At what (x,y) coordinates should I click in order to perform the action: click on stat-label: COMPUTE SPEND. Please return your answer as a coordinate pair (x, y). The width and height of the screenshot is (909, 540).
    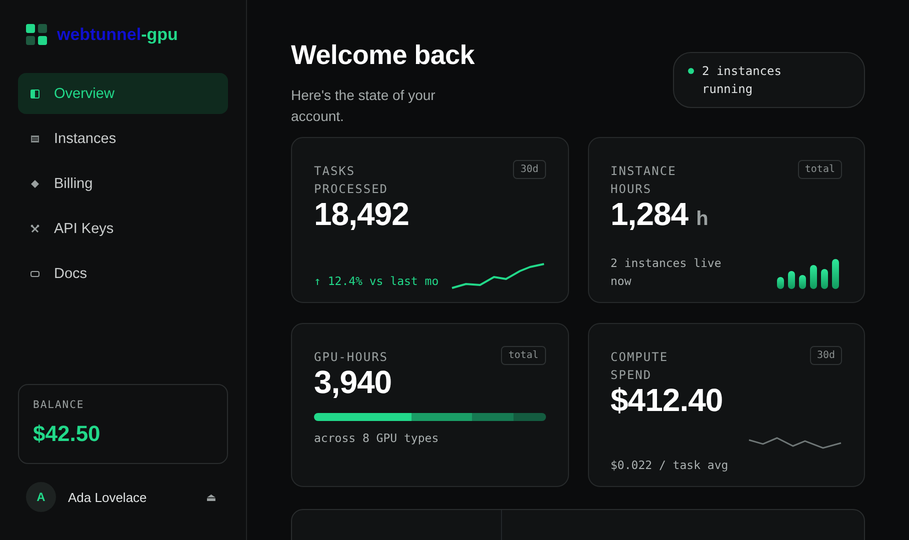
    Looking at the image, I should click on (640, 366).